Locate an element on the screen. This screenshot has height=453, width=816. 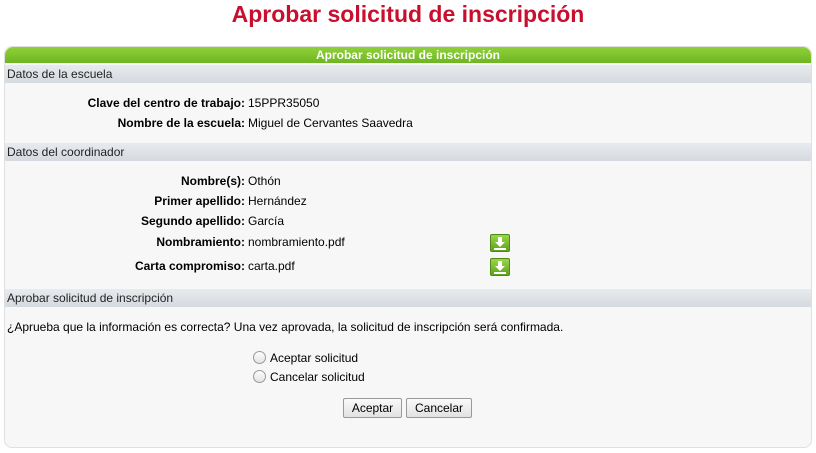
field-label: Primer apellido: is located at coordinates (199, 201).